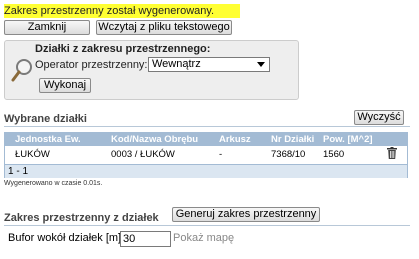 The height and width of the screenshot is (259, 419). I want to click on cell-area: 1560, so click(334, 154).